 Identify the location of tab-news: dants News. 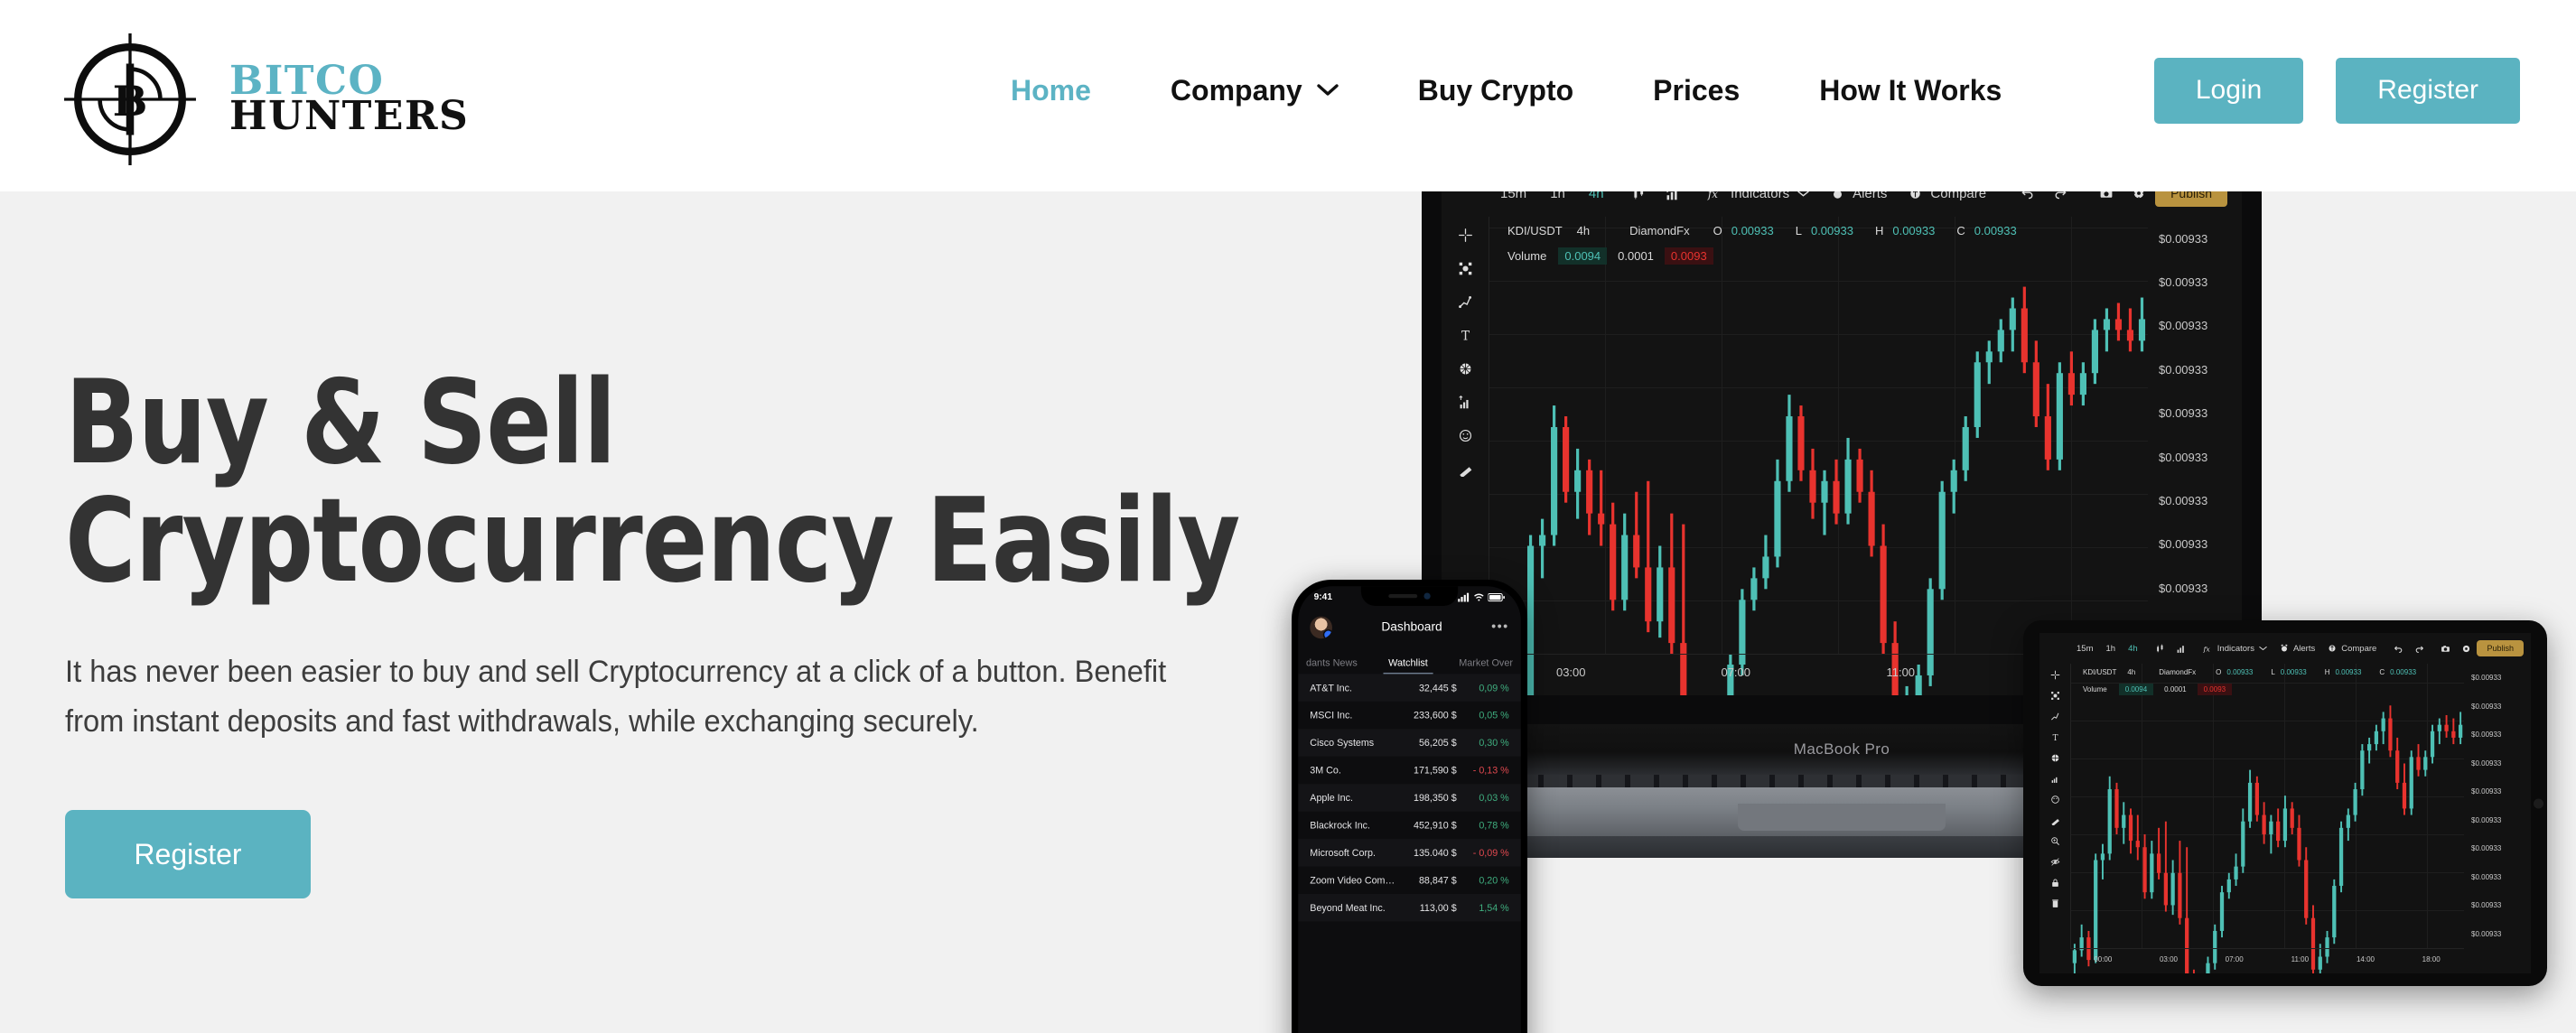
(1331, 666).